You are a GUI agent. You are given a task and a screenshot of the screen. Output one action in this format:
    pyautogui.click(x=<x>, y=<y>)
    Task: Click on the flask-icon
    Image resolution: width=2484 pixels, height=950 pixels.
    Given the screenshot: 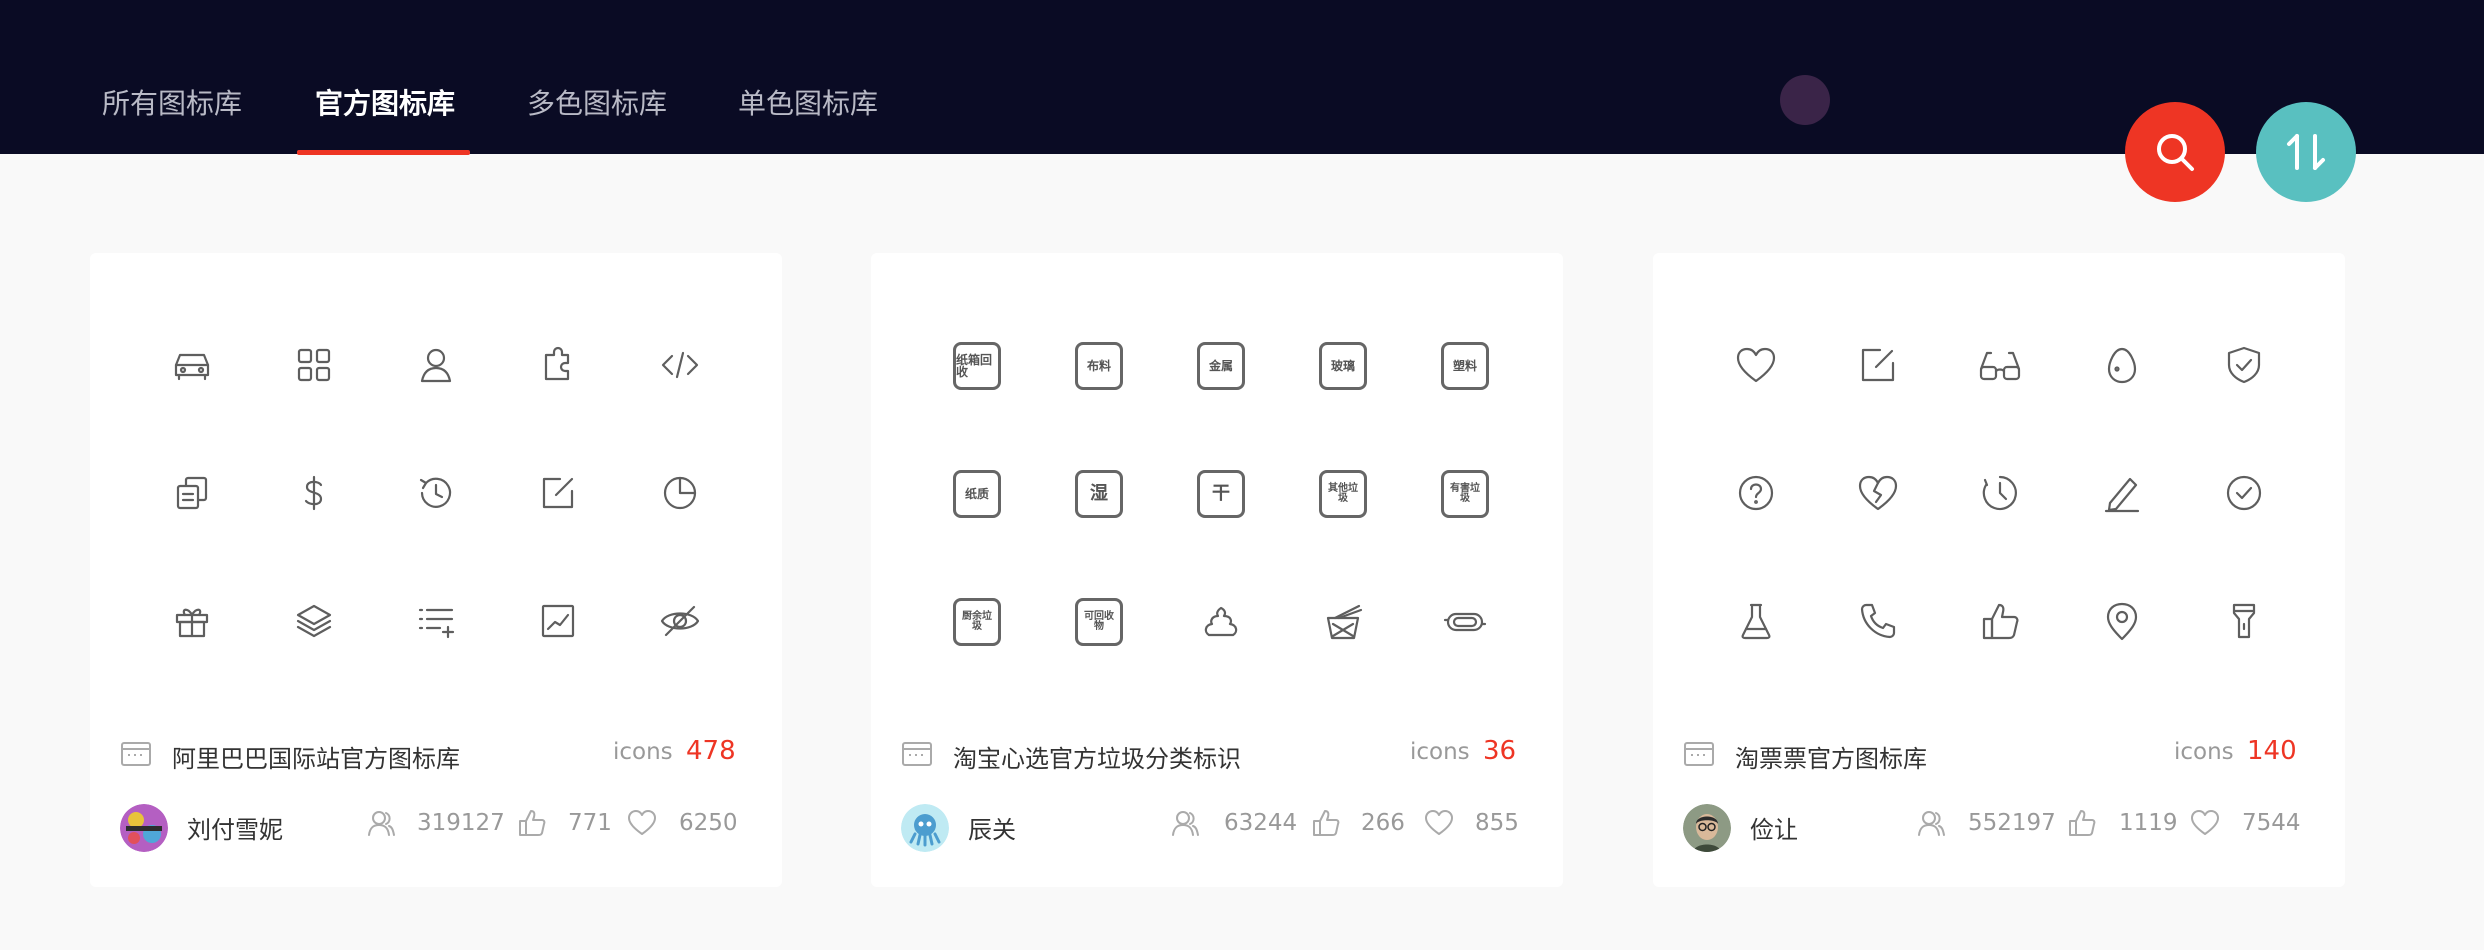 What is the action you would take?
    pyautogui.click(x=1756, y=621)
    